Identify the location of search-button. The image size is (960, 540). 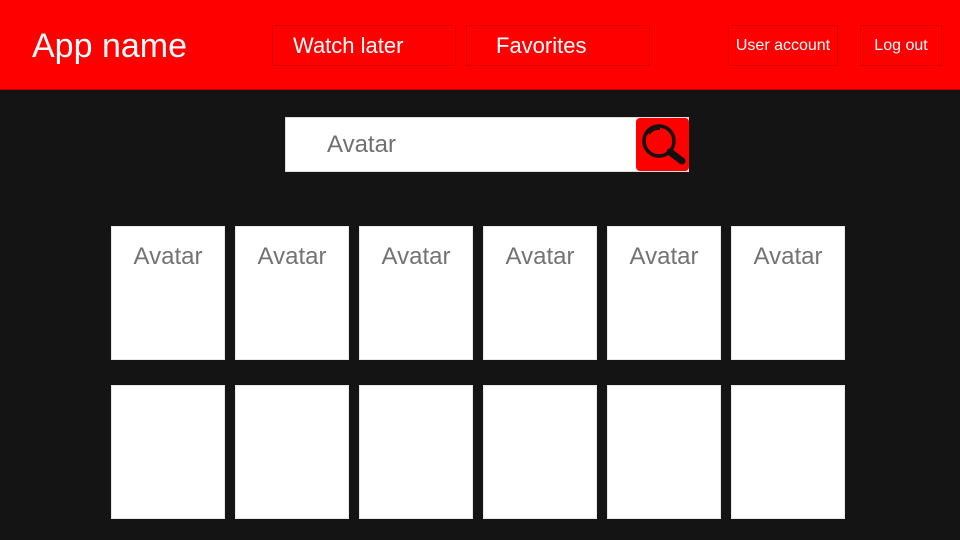
(662, 144).